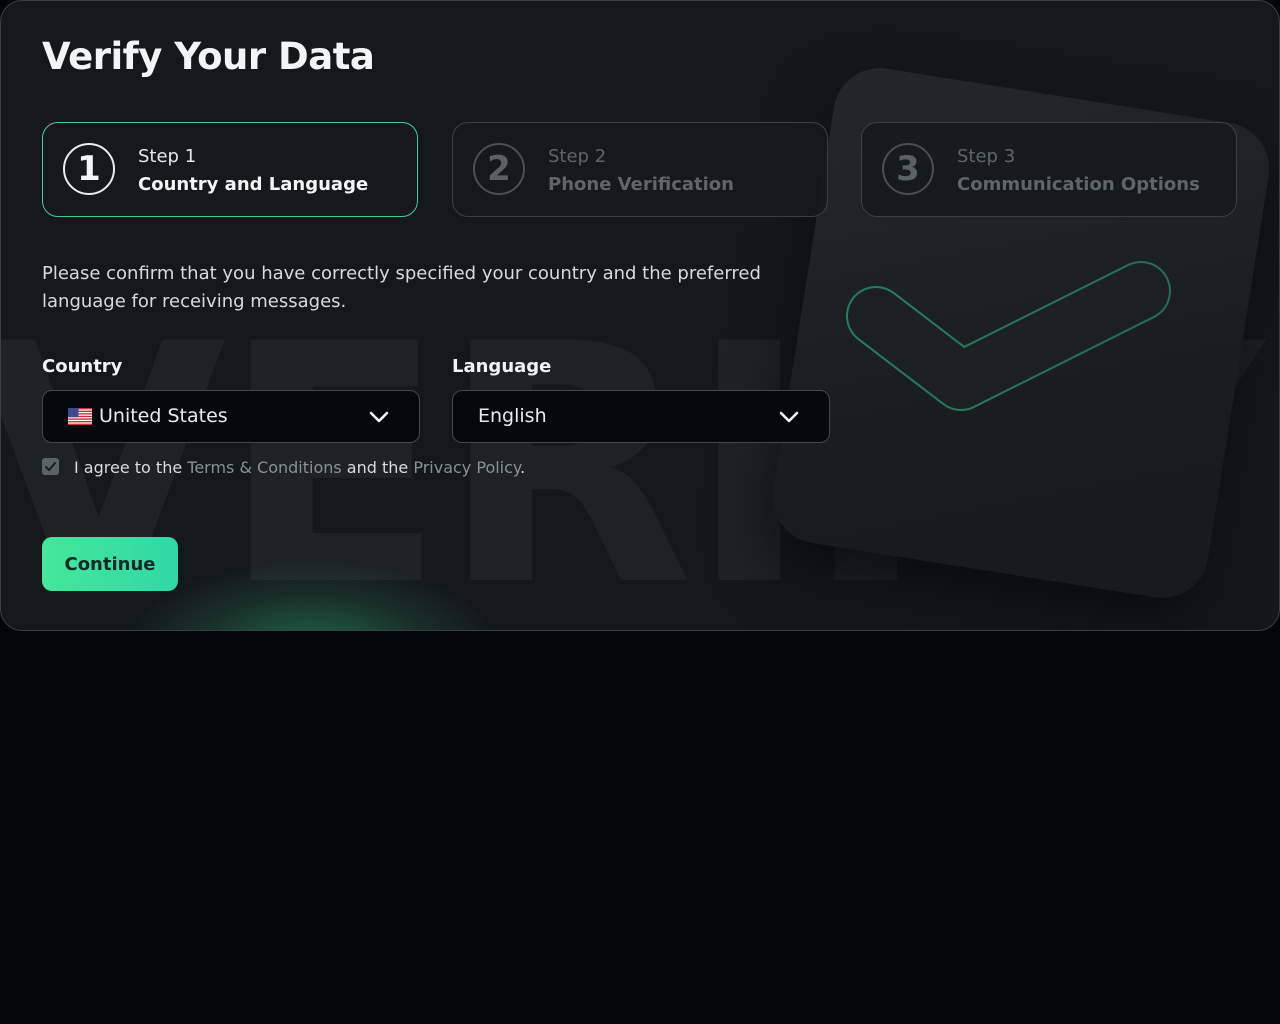 The width and height of the screenshot is (1280, 1024). I want to click on step-label: Step 3, so click(986, 156).